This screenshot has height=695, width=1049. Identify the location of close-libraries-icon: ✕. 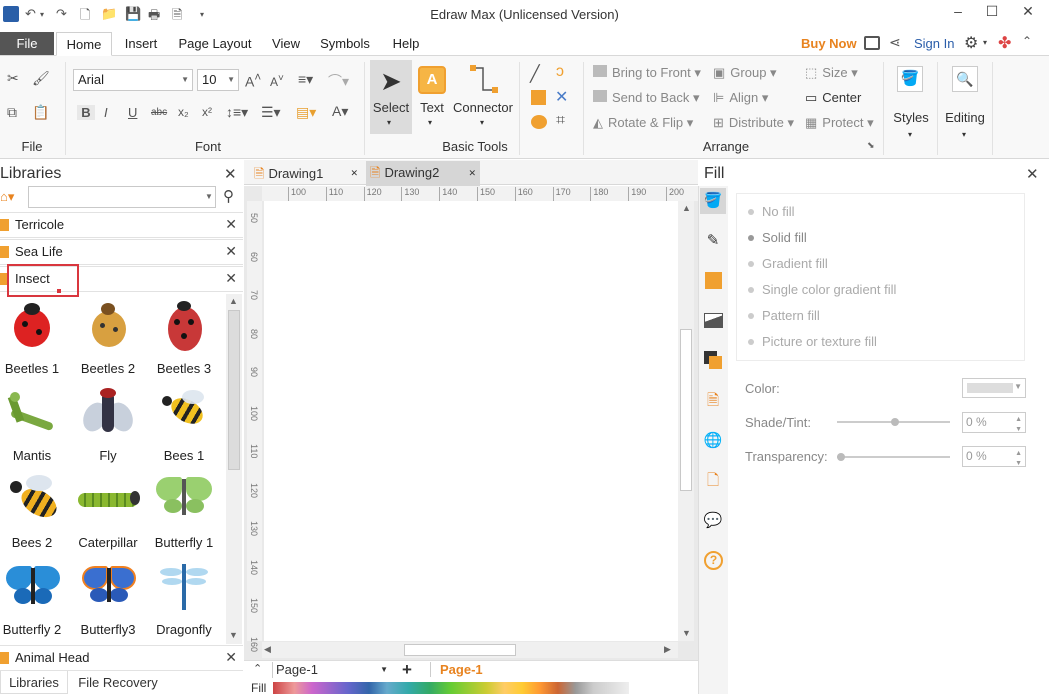
(230, 174).